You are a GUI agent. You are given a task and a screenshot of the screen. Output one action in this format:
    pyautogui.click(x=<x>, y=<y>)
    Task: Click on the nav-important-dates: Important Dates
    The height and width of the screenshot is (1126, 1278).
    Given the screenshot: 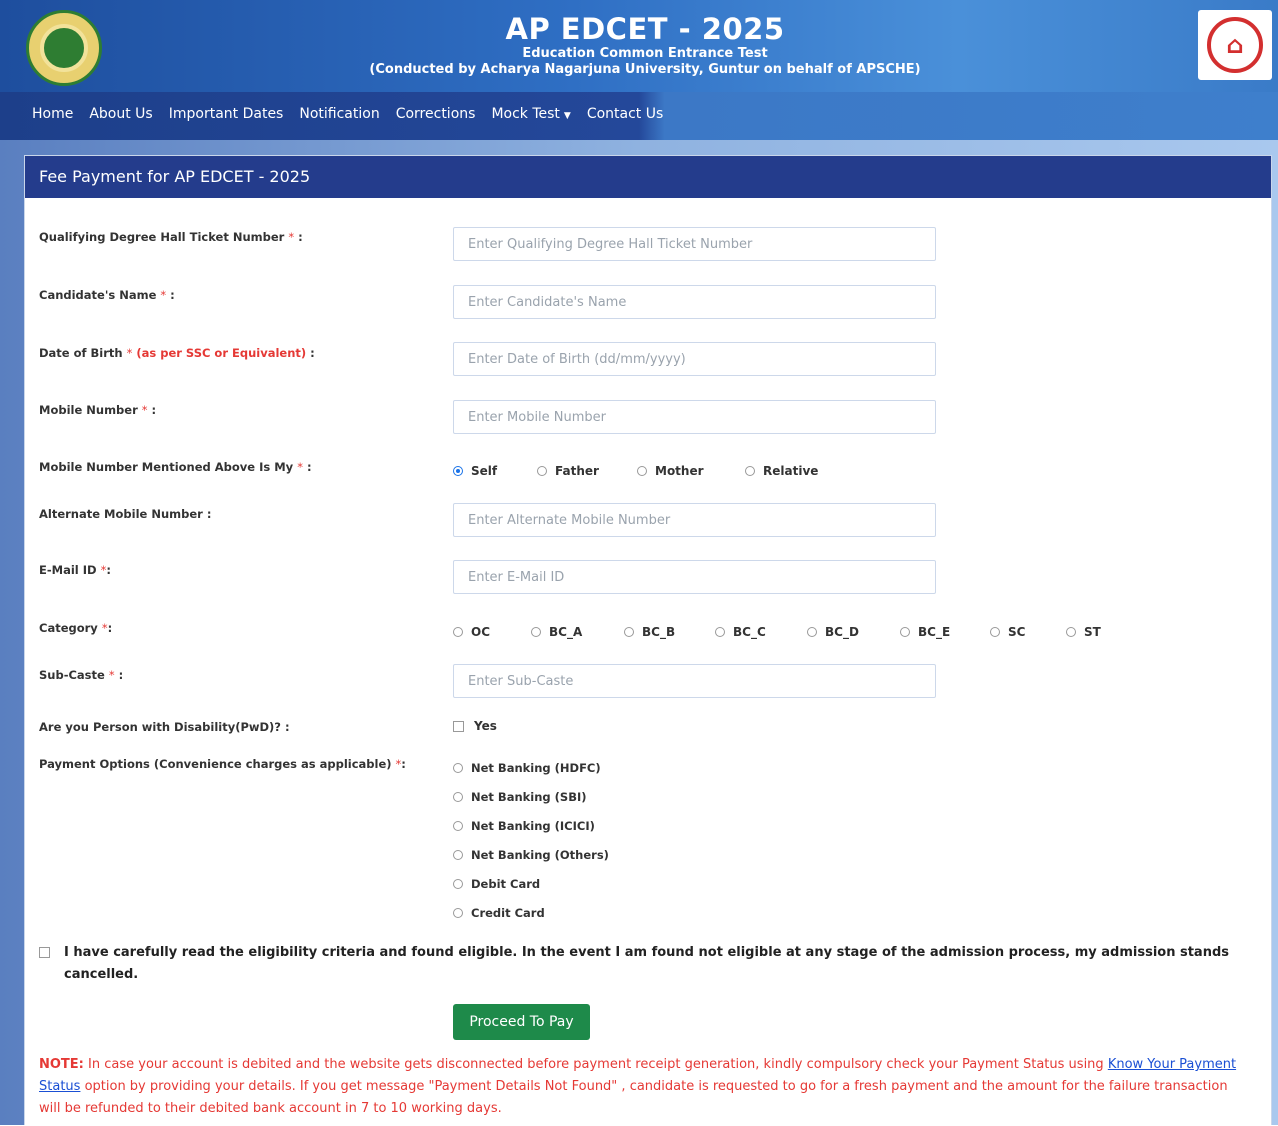 What is the action you would take?
    pyautogui.click(x=226, y=114)
    